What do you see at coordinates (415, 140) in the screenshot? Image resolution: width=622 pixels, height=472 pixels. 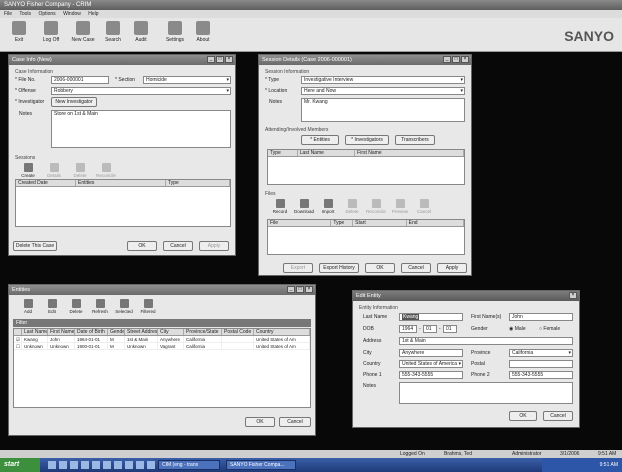 I see `transcribers-button: Transcribers` at bounding box center [415, 140].